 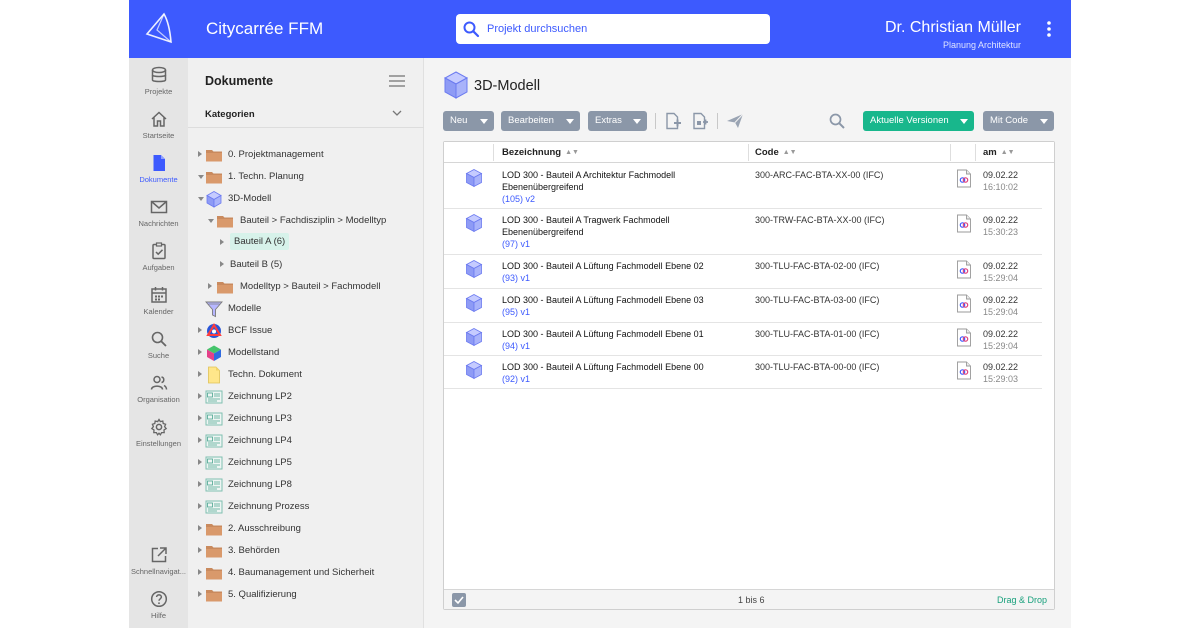 What do you see at coordinates (516, 312) in the screenshot?
I see `version-link: (95) v1` at bounding box center [516, 312].